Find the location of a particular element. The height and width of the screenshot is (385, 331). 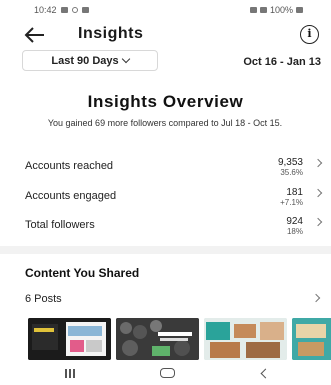

metric-label: Accounts reached is located at coordinates (69, 166).